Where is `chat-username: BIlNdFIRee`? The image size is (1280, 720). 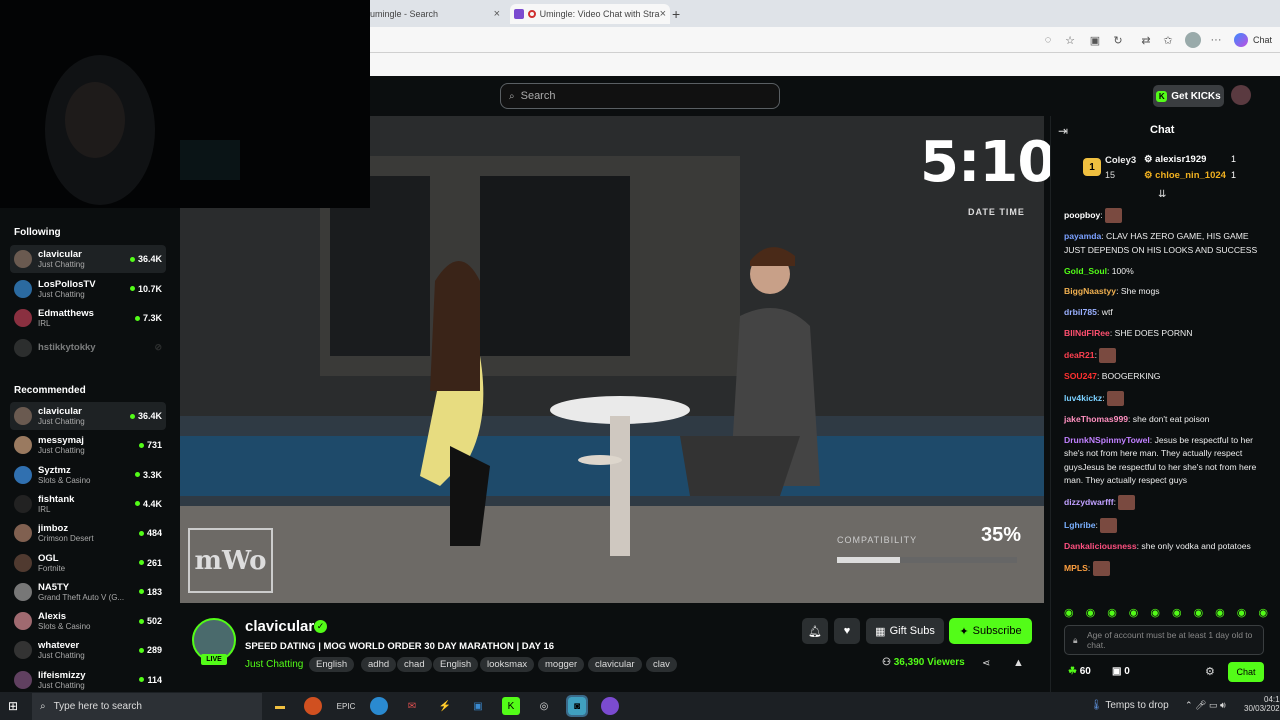 chat-username: BIlNdFIRee is located at coordinates (1087, 333).